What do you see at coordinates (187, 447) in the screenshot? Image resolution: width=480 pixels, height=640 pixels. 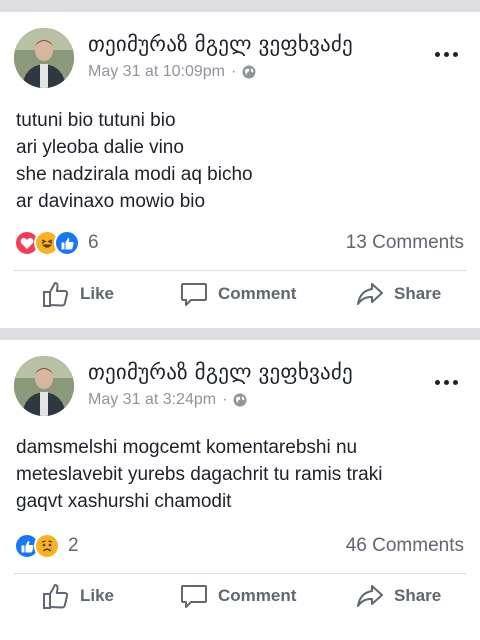 I see `post-text-line: damsmelshi mogcemt komentarebshi nu` at bounding box center [187, 447].